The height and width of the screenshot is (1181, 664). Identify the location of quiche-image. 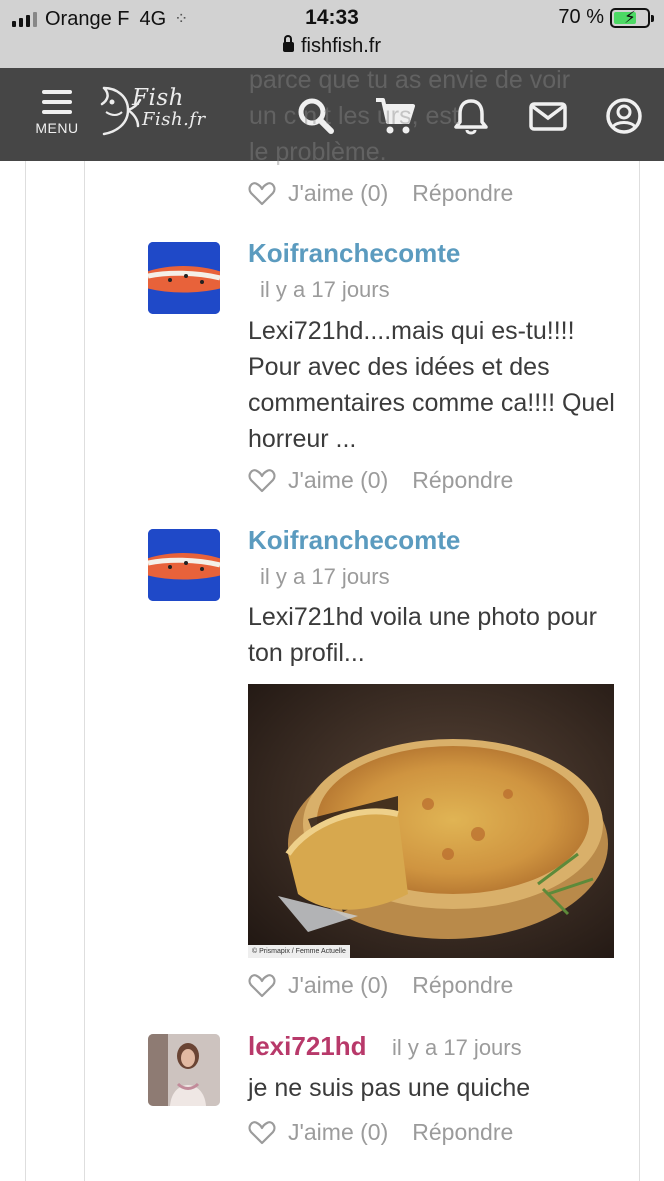
(431, 821).